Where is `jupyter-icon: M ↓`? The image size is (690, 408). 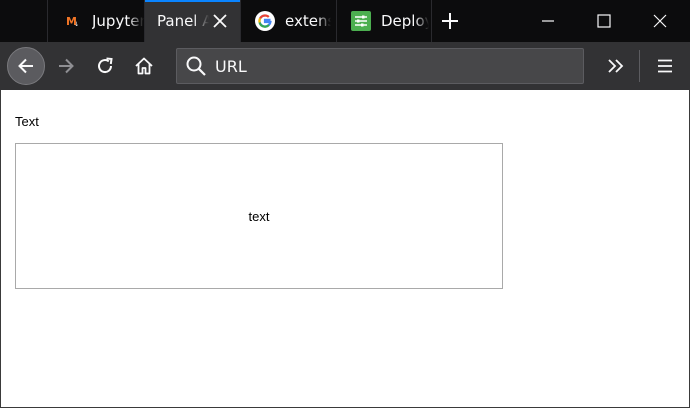
jupyter-icon: M ↓ is located at coordinates (72, 21).